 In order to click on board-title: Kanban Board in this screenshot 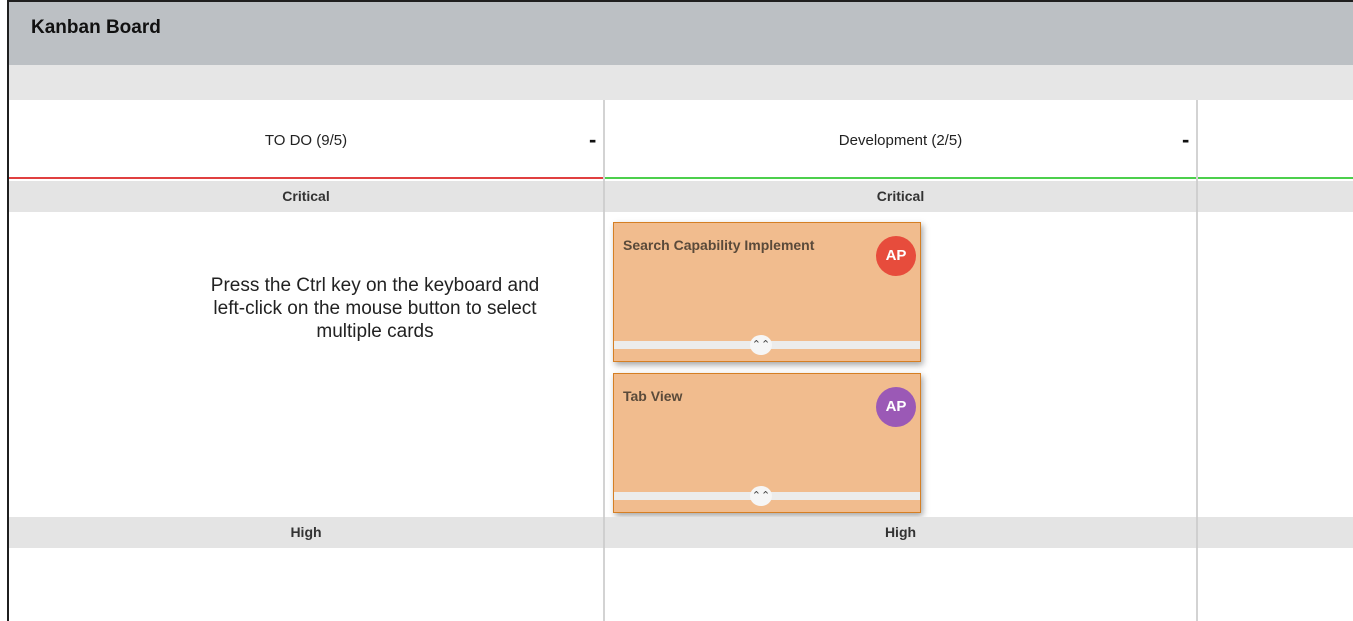, I will do `click(96, 27)`.